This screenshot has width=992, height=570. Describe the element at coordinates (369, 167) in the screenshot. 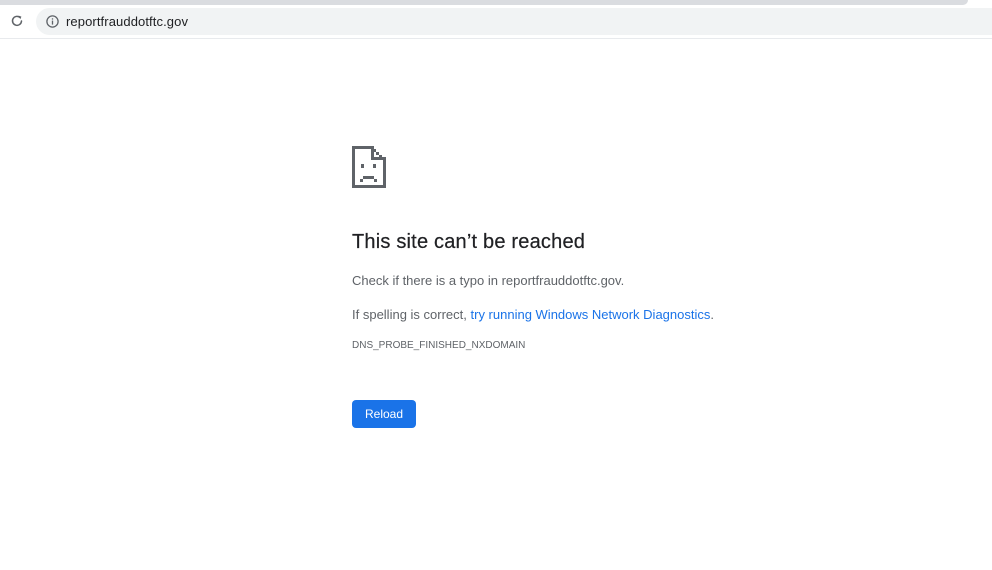

I see `sad-page-icon` at that location.